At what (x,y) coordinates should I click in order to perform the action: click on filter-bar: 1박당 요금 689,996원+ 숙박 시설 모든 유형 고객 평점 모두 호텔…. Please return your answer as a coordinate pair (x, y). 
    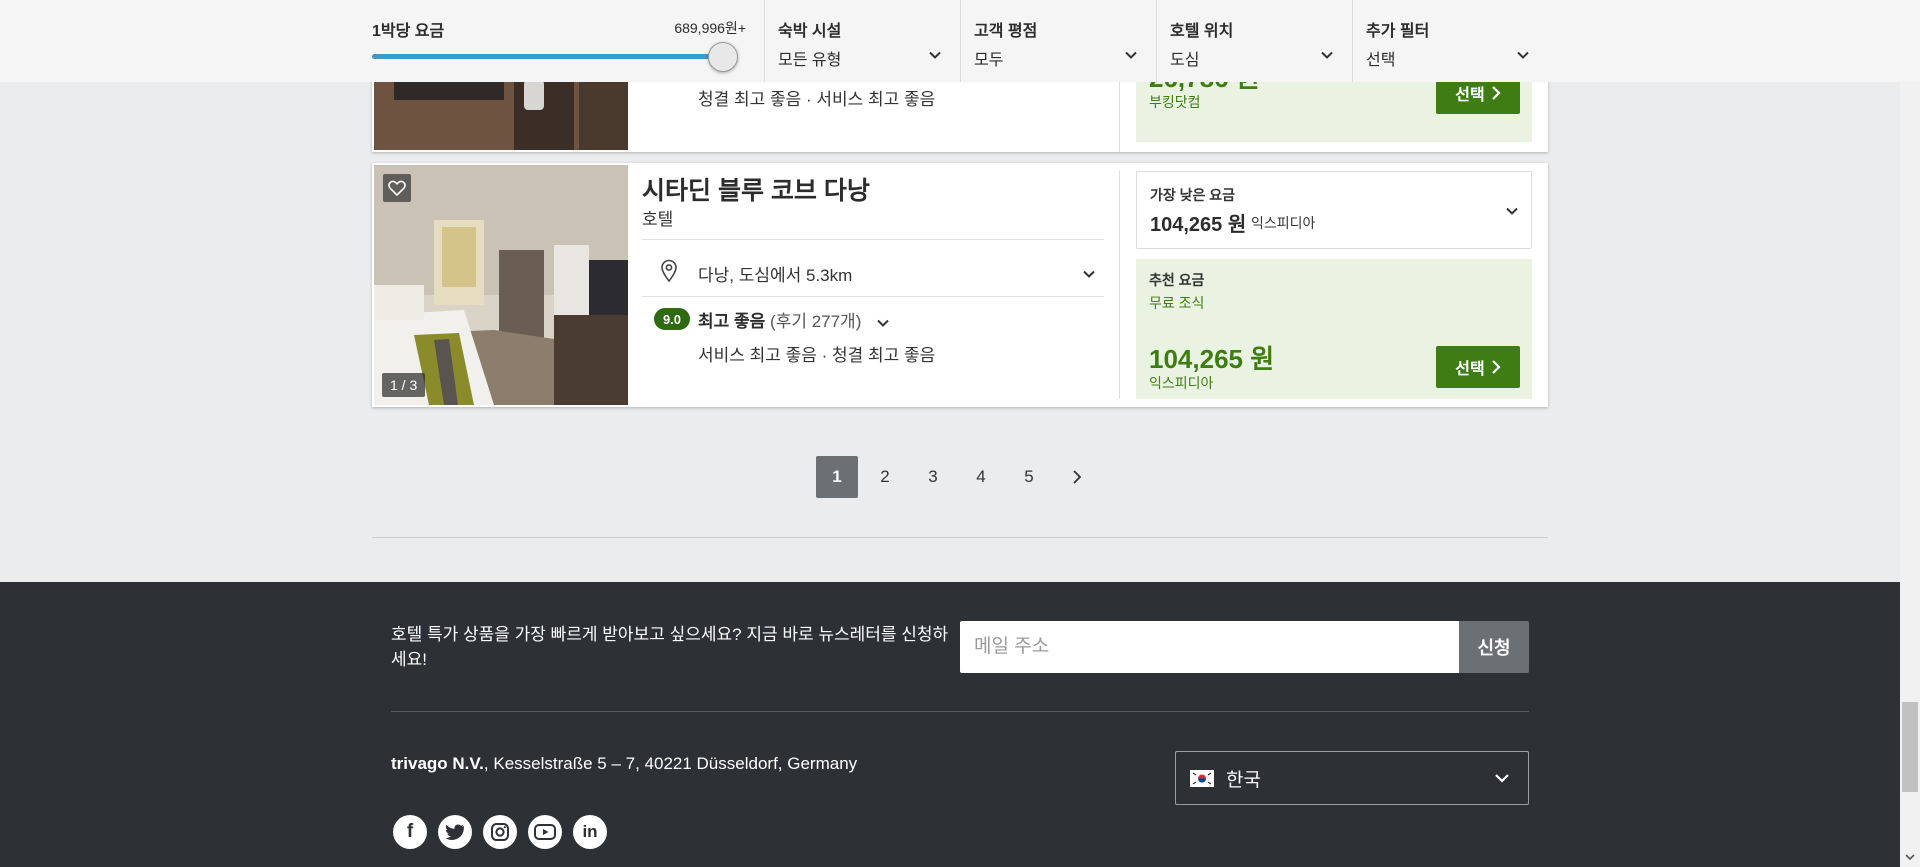
    Looking at the image, I should click on (960, 41).